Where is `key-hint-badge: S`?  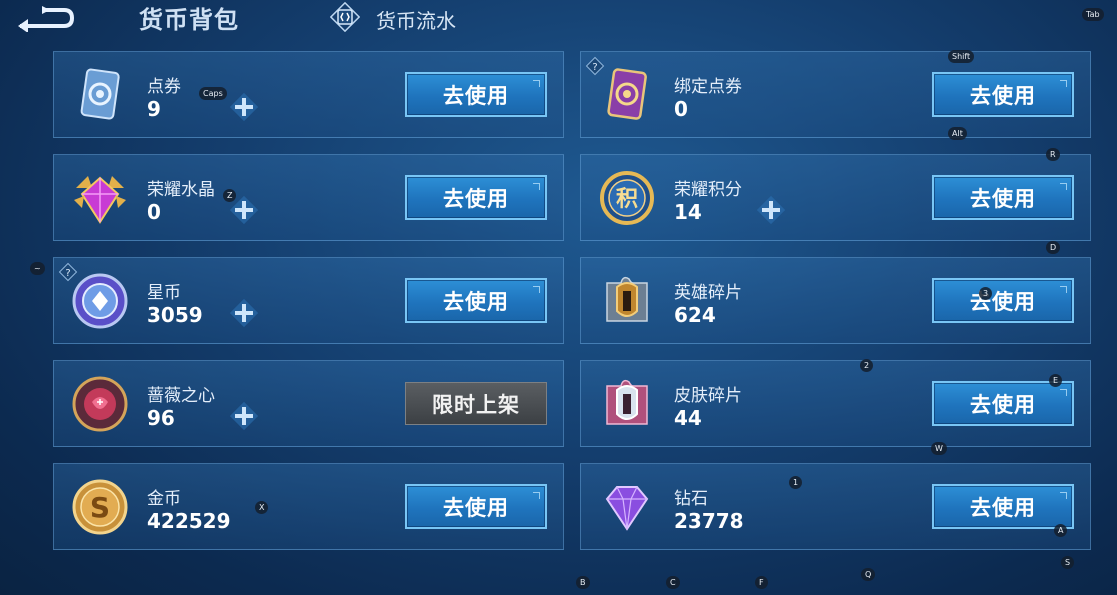 key-hint-badge: S is located at coordinates (1068, 562).